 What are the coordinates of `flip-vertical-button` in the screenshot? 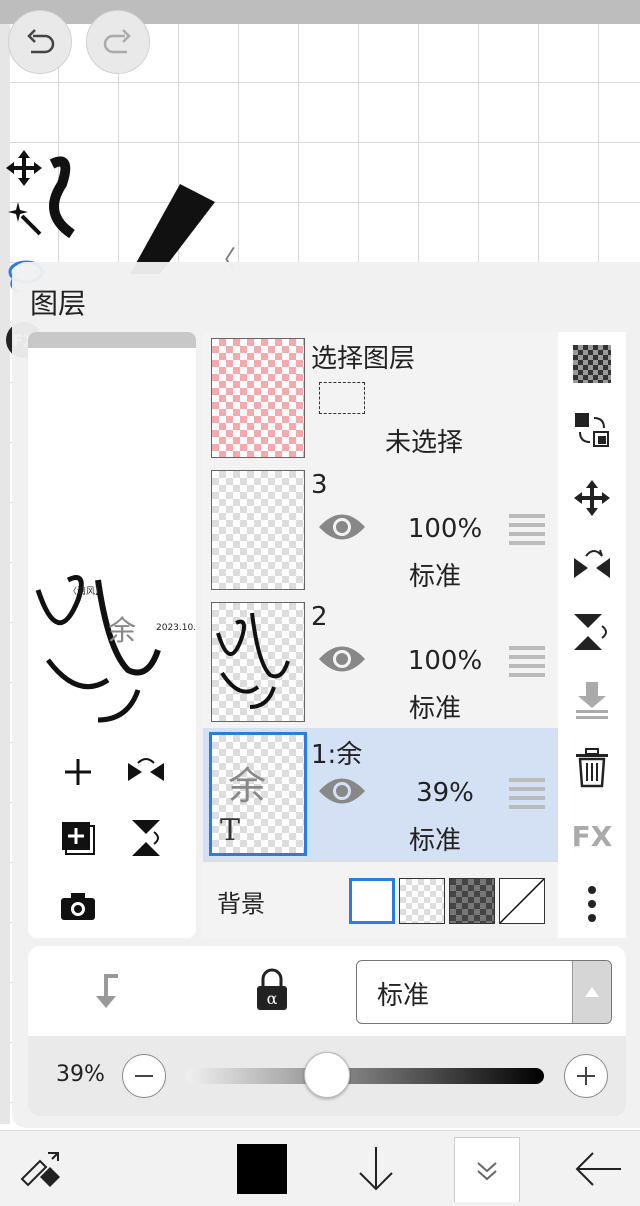 It's located at (146, 838).